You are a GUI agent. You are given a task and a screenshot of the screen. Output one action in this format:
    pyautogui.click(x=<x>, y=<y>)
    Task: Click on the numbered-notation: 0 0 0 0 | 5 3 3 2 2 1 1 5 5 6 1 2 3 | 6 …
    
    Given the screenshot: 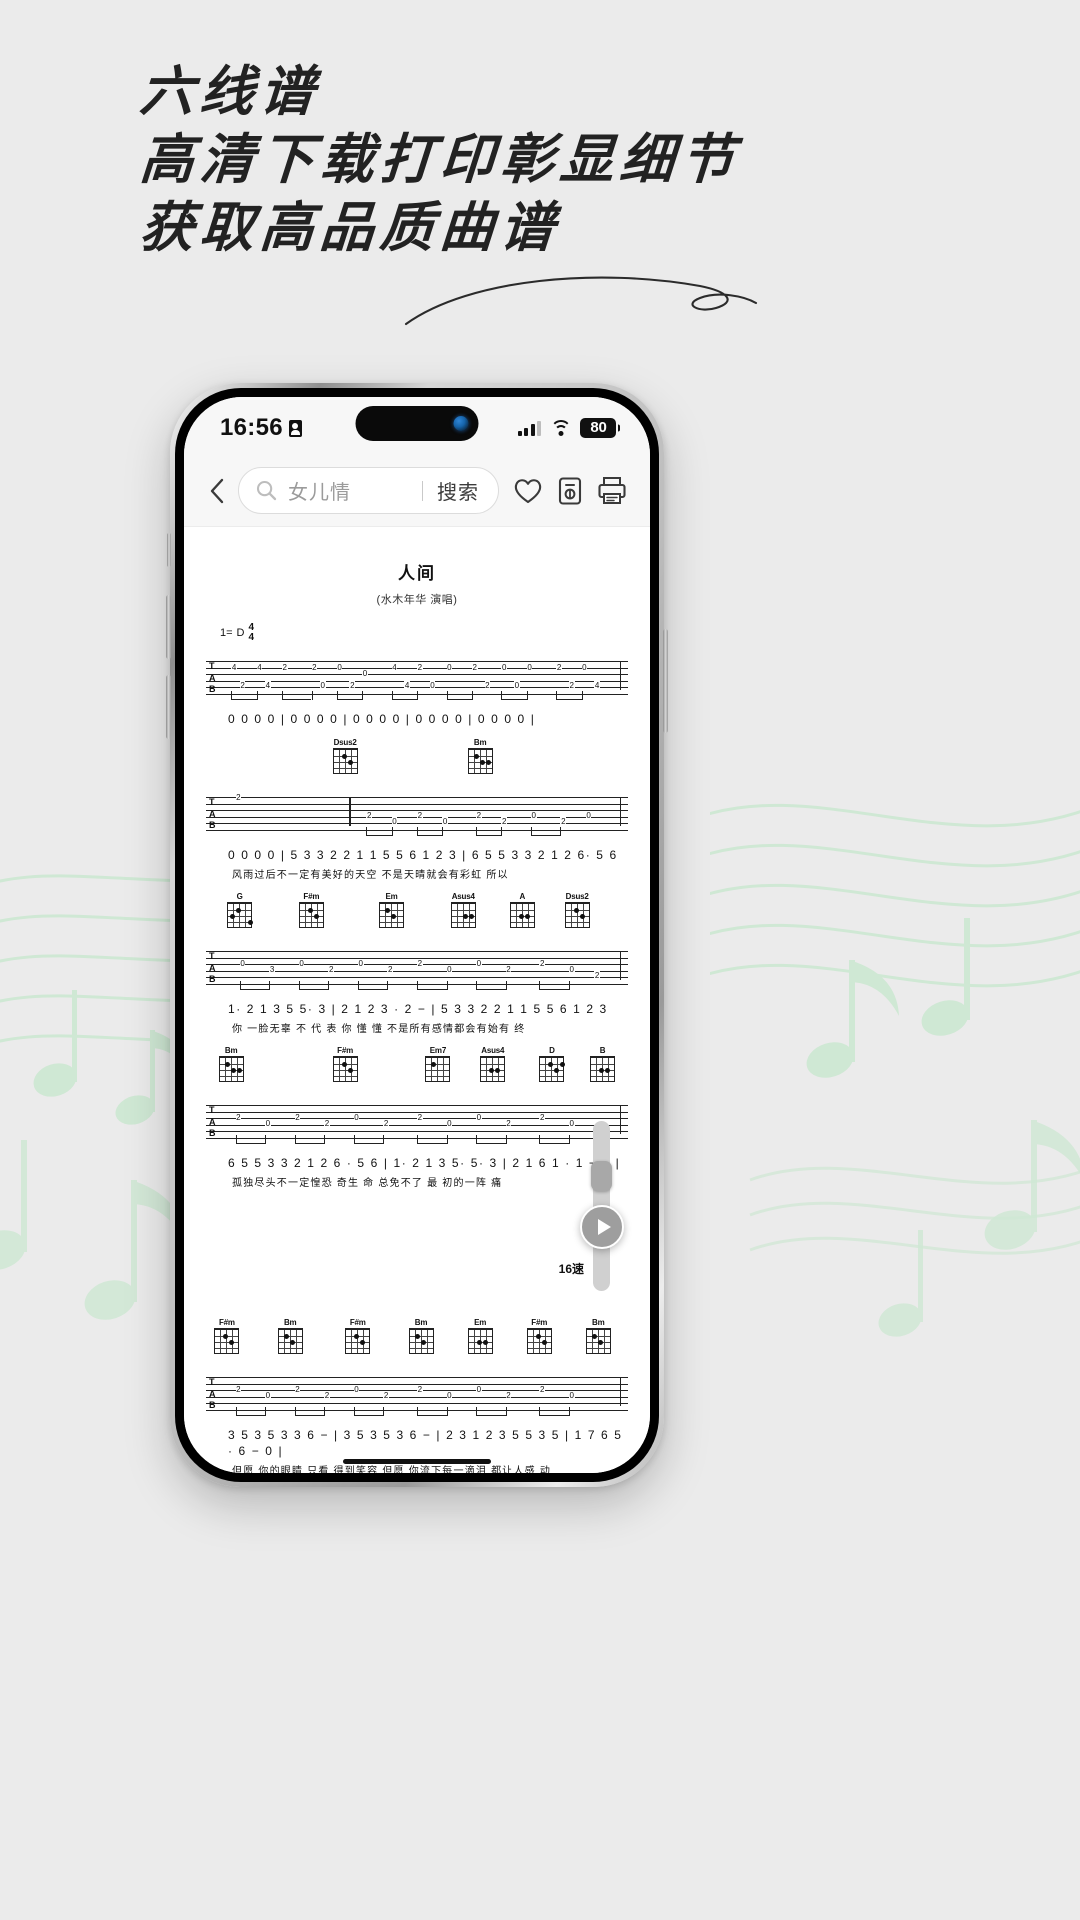 What is the action you would take?
    pyautogui.click(x=423, y=855)
    